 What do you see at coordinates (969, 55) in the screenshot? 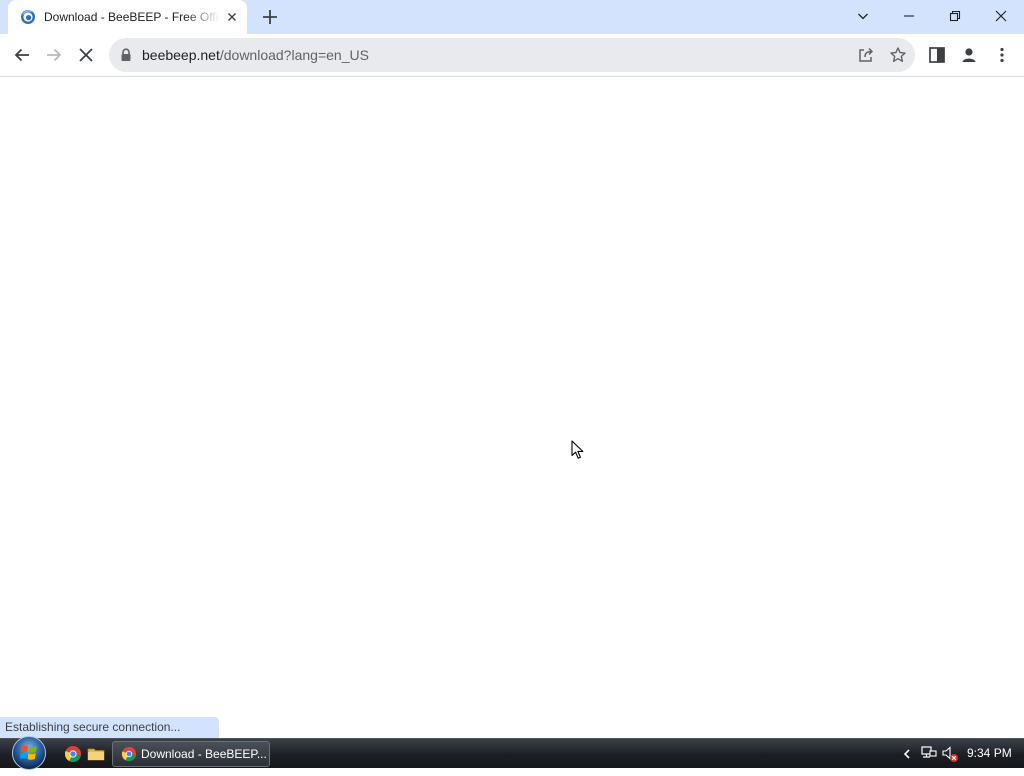
I see `profile-avatar-icon` at bounding box center [969, 55].